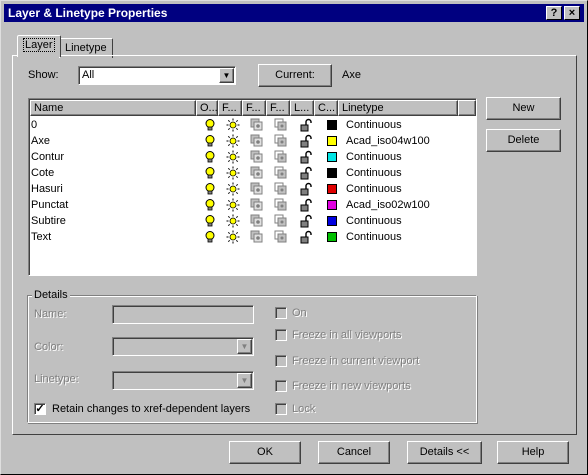  What do you see at coordinates (523, 108) in the screenshot?
I see `new-button: New` at bounding box center [523, 108].